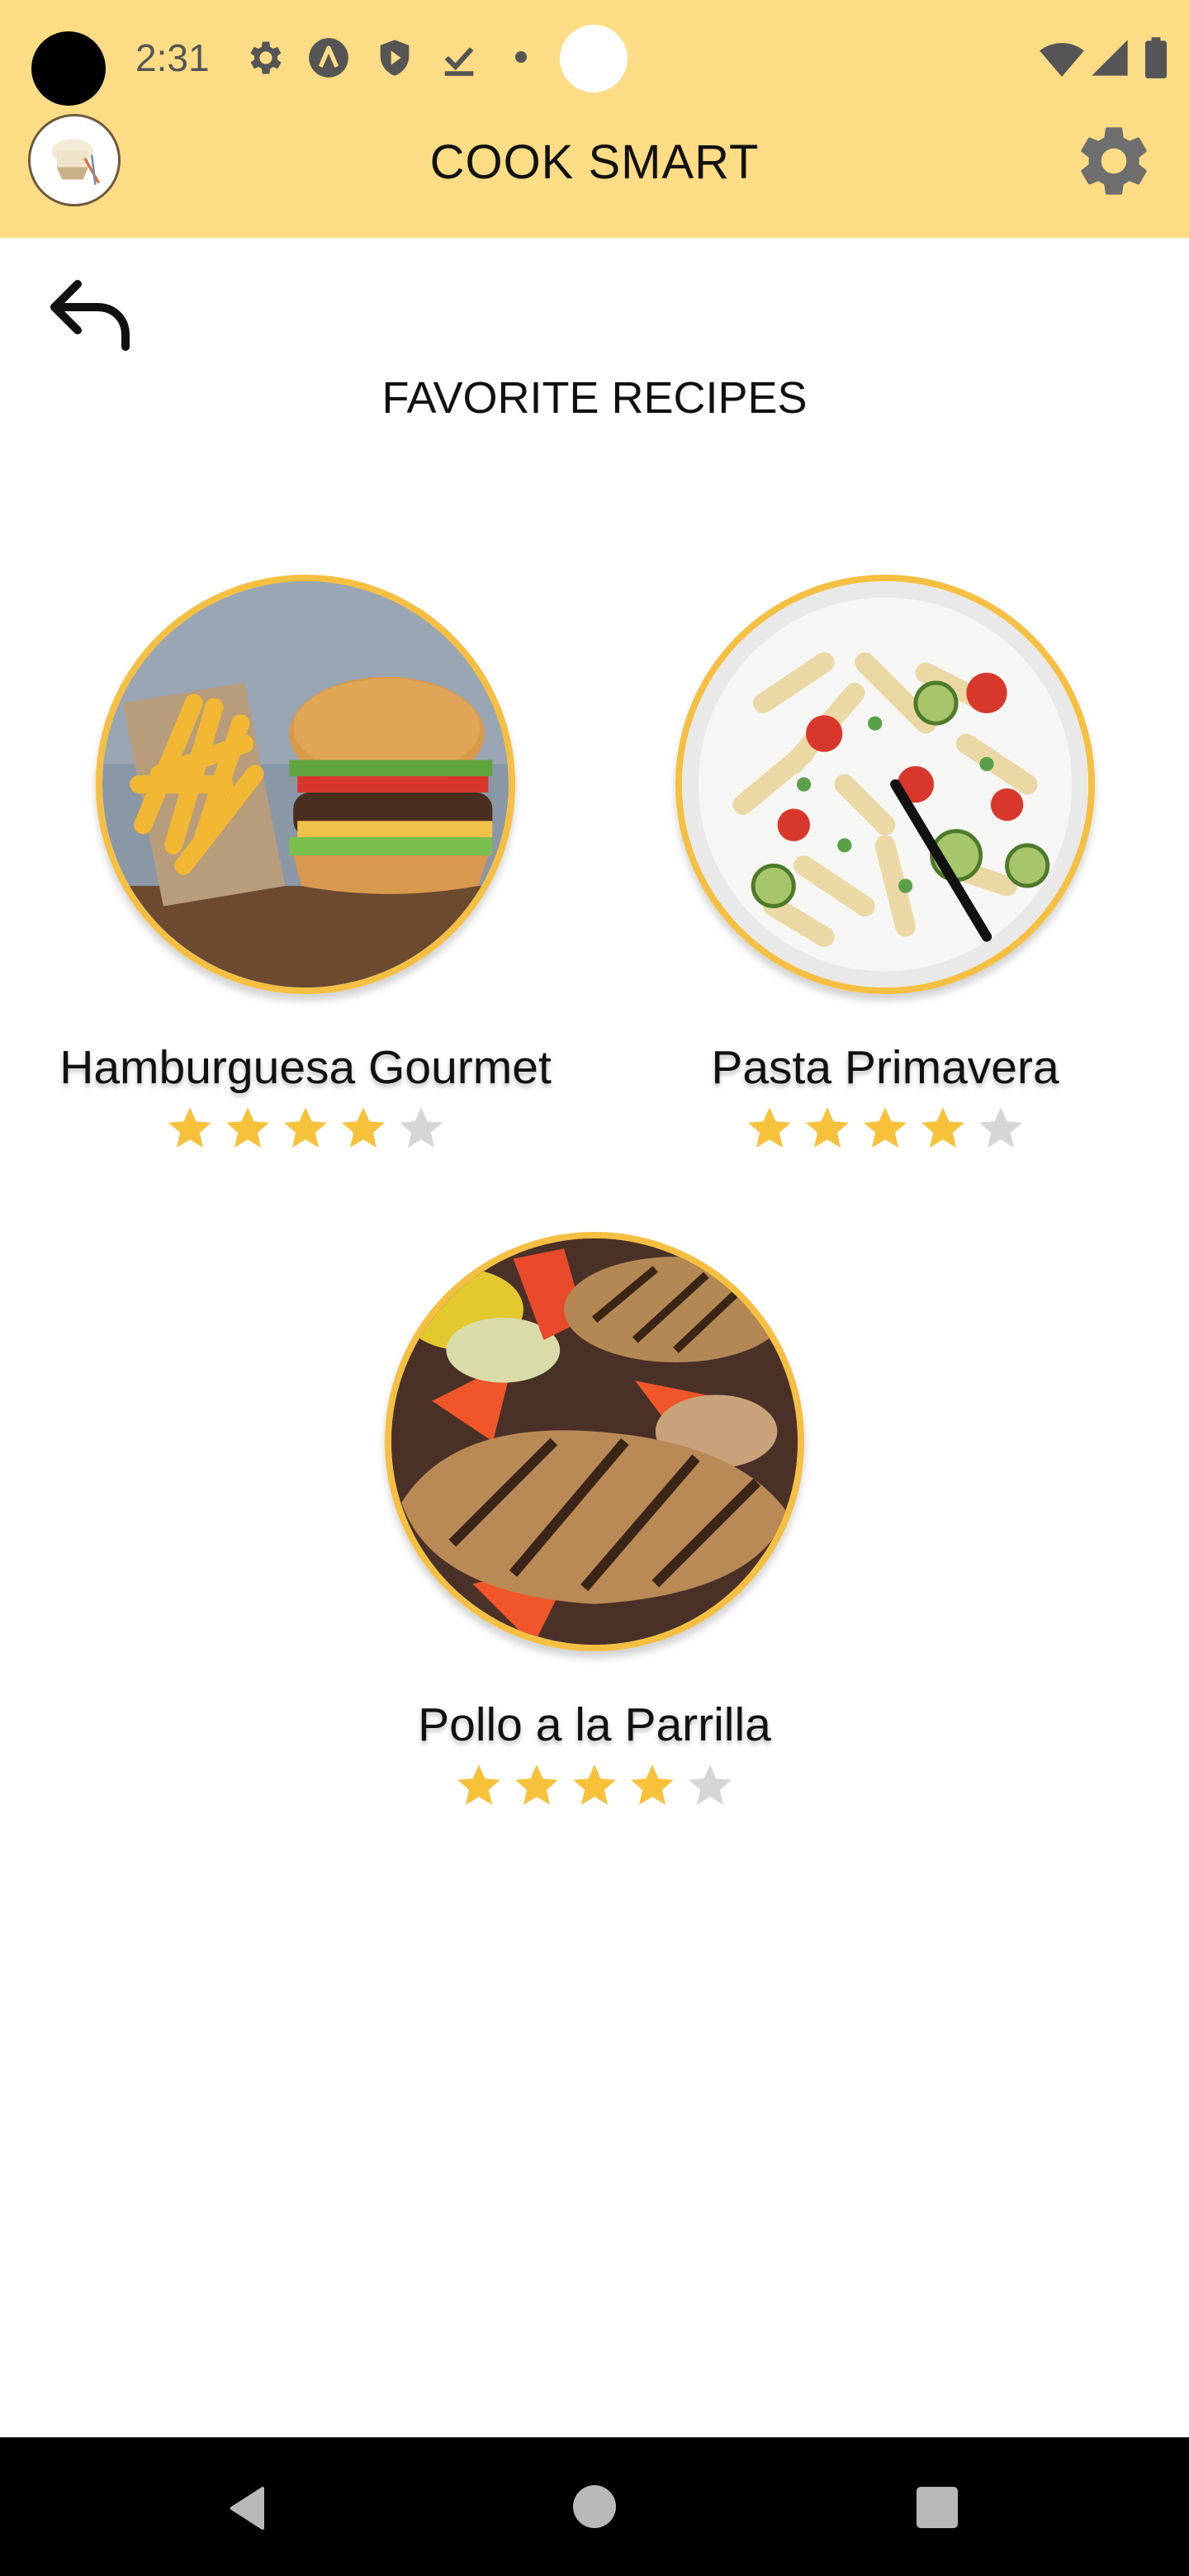 This screenshot has width=1189, height=2576. I want to click on white-dot, so click(594, 58).